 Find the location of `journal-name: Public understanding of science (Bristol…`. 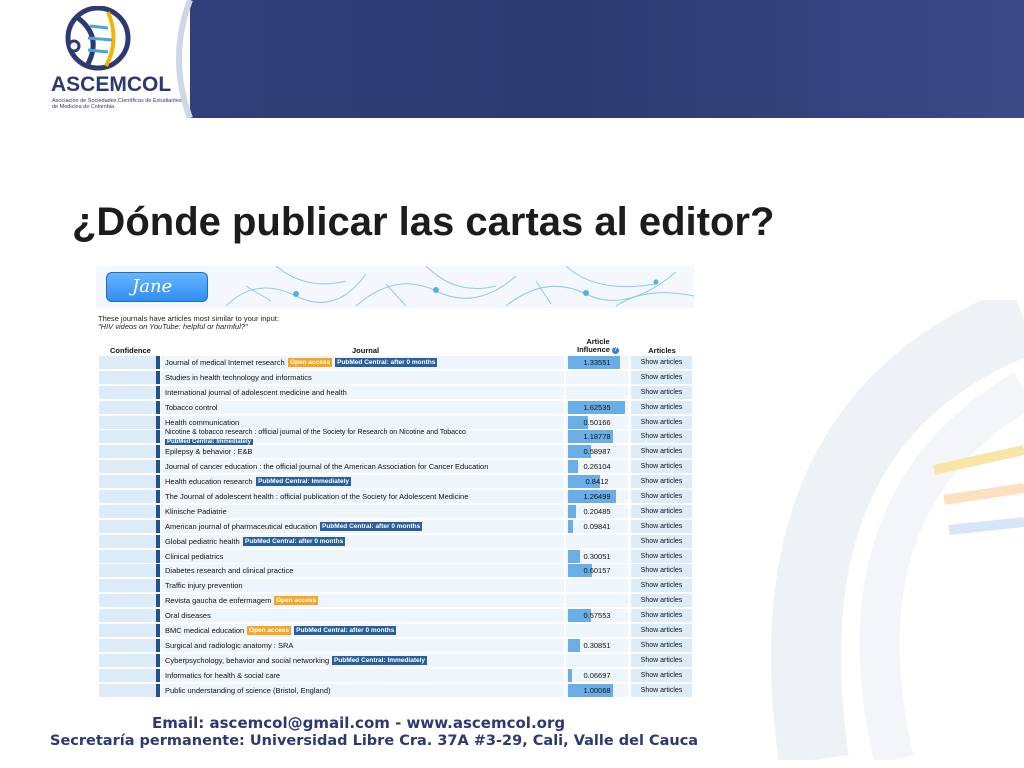

journal-name: Public understanding of science (Bristol… is located at coordinates (248, 690).